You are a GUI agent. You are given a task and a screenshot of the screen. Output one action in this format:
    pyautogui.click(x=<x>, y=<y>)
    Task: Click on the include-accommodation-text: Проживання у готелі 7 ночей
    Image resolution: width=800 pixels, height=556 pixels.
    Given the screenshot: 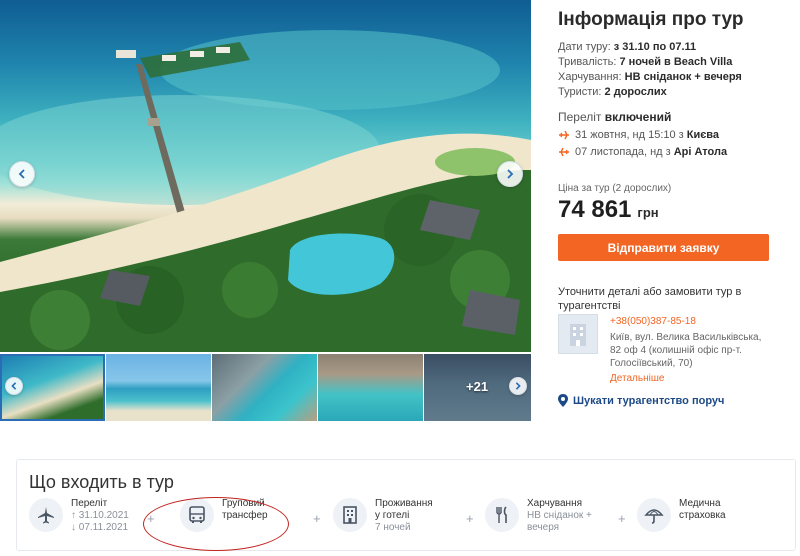 What is the action you would take?
    pyautogui.click(x=404, y=516)
    